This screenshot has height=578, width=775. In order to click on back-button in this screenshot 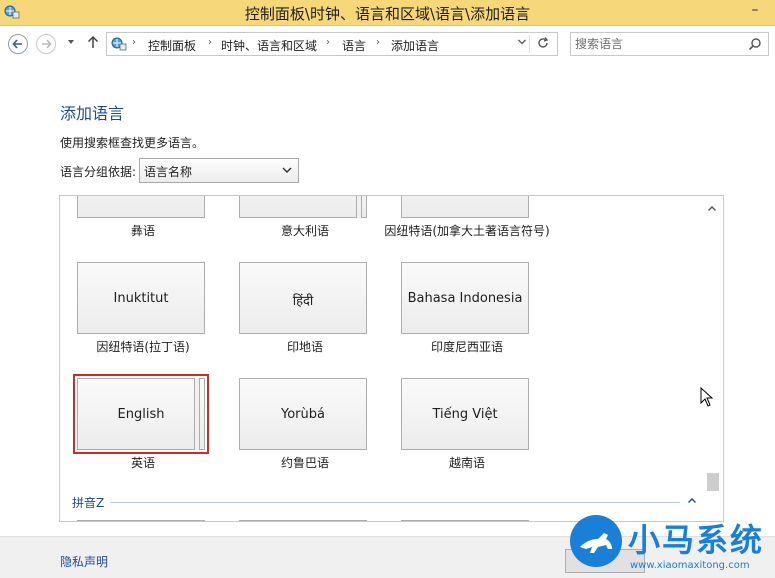, I will do `click(18, 44)`.